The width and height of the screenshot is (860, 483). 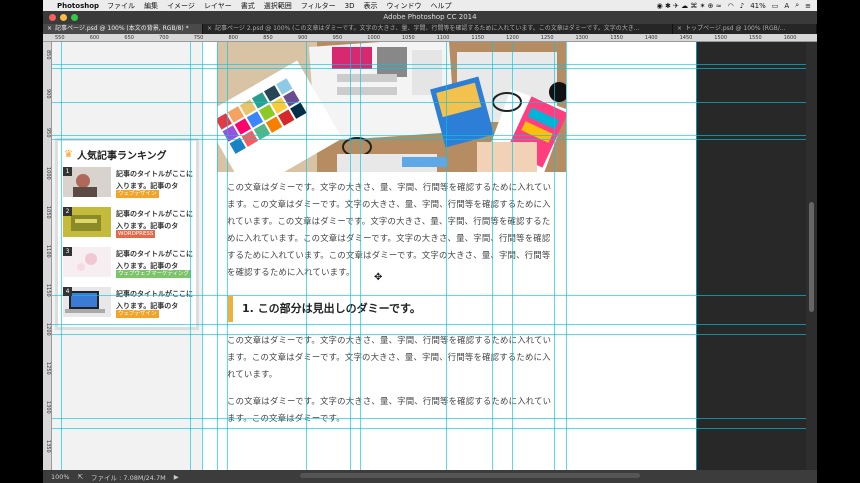 What do you see at coordinates (48, 94) in the screenshot?
I see `ruler-tick-label: 900` at bounding box center [48, 94].